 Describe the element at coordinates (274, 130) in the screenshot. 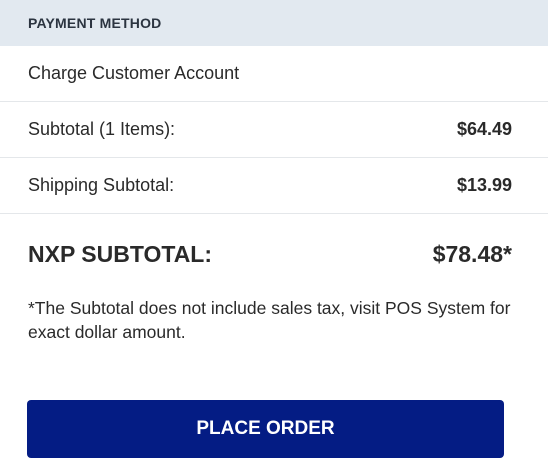

I see `subtotal-row: Subtotal (1 Items): $64.49` at that location.